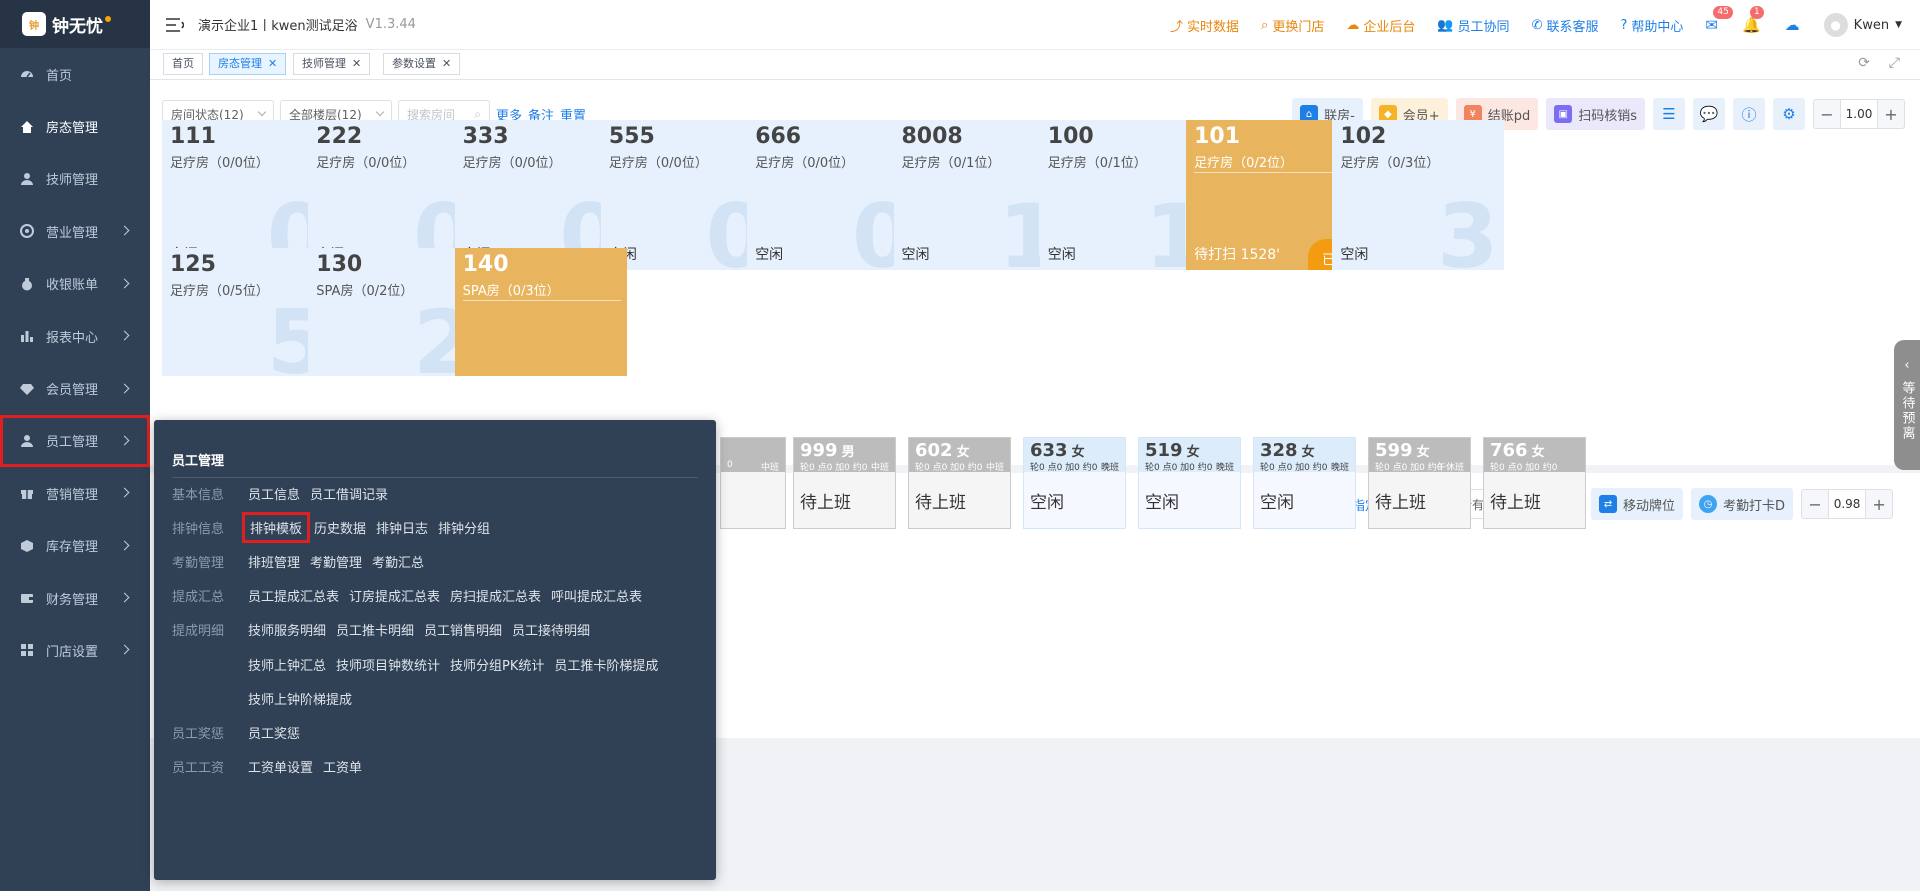 The width and height of the screenshot is (1920, 891). Describe the element at coordinates (596, 595) in the screenshot. I see `flyout-menu-item: 呼叫提成汇总表` at that location.